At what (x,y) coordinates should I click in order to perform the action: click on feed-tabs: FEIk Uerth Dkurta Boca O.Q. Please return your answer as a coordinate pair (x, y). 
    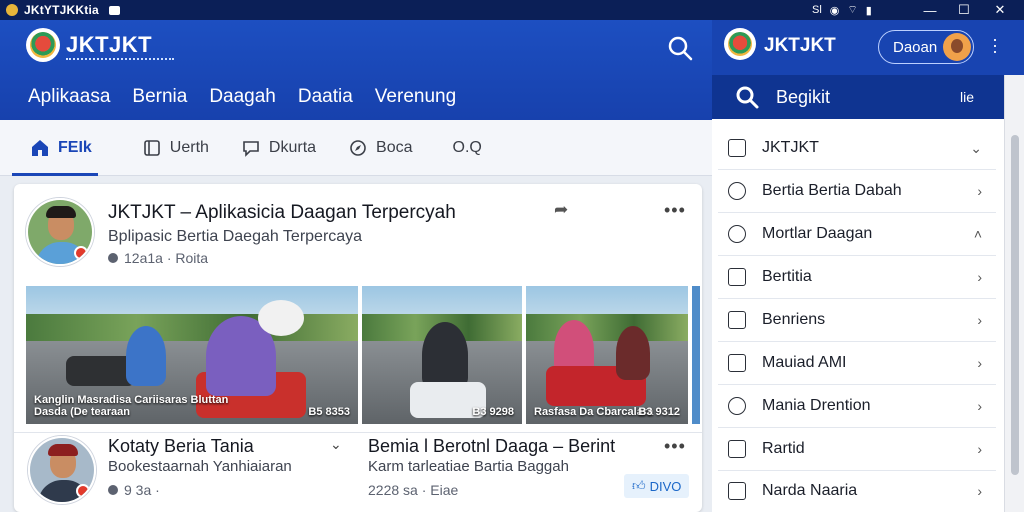
    Looking at the image, I should click on (356, 148).